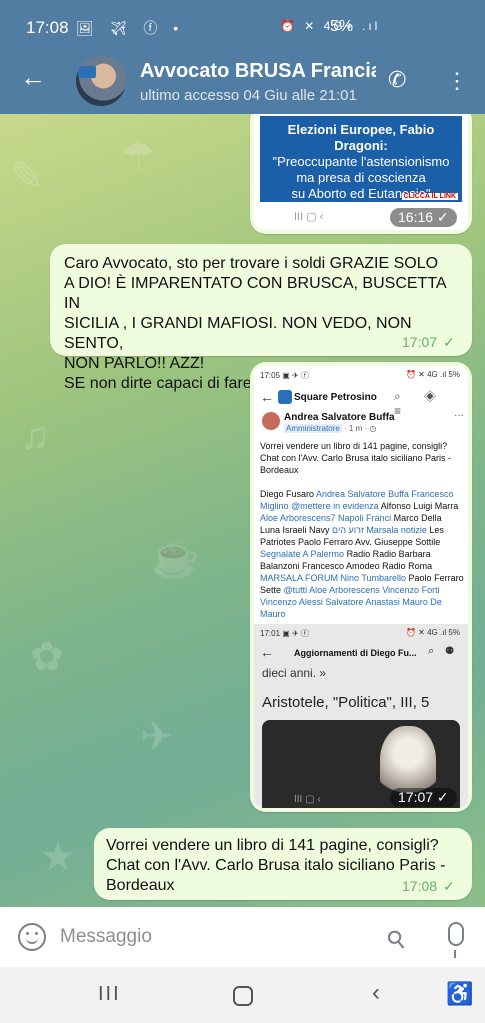  What do you see at coordinates (27, 177) in the screenshot?
I see `doodle-icon: ✎` at bounding box center [27, 177].